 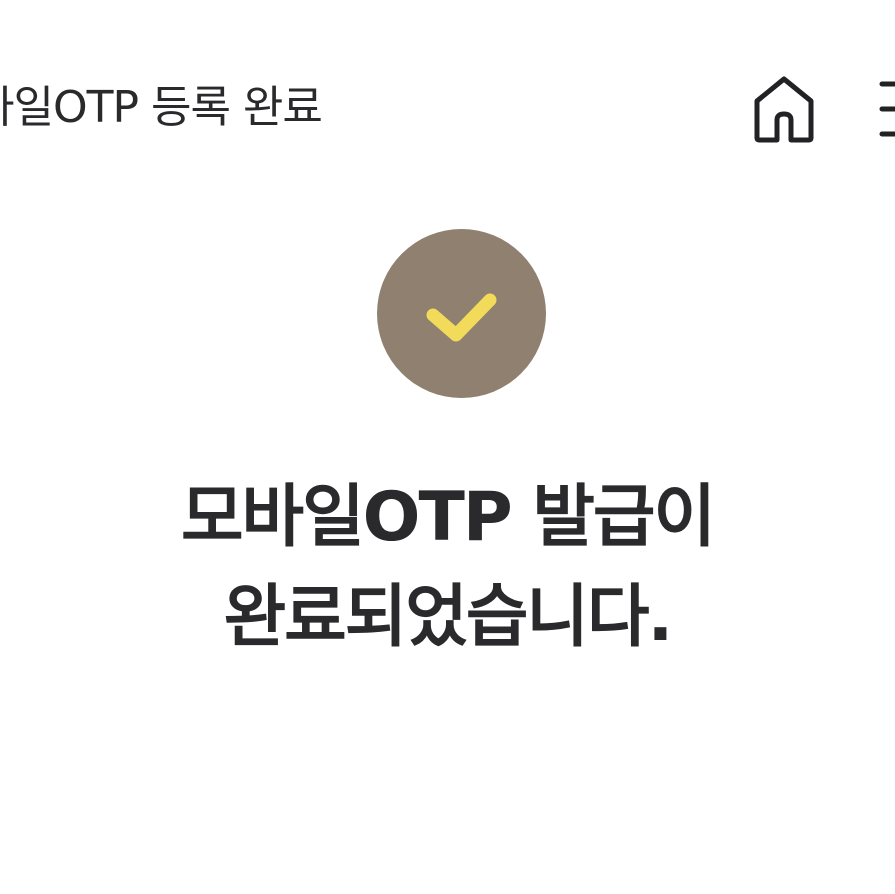 What do you see at coordinates (887, 109) in the screenshot?
I see `menu-icon` at bounding box center [887, 109].